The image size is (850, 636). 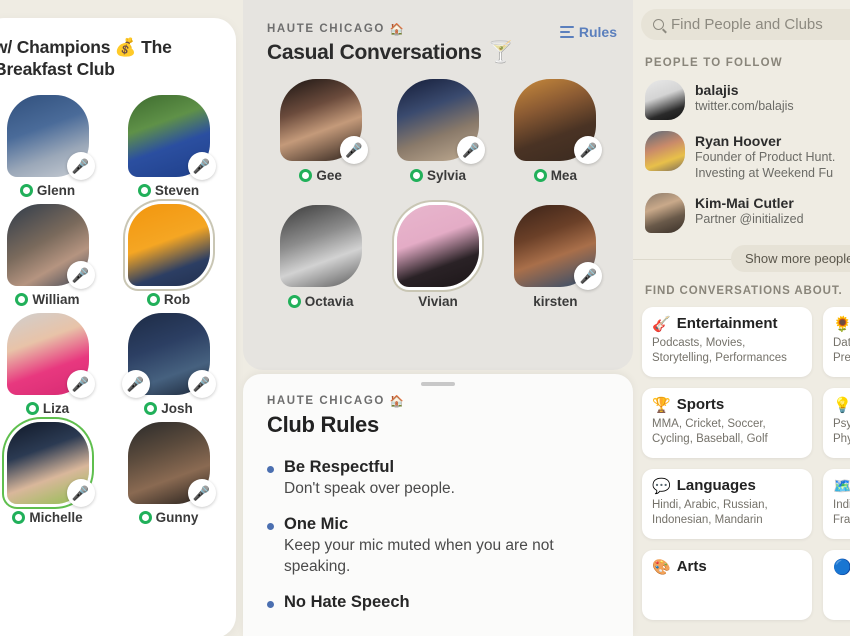 What do you see at coordinates (841, 486) in the screenshot?
I see `topic-icon: 🗺️` at bounding box center [841, 486].